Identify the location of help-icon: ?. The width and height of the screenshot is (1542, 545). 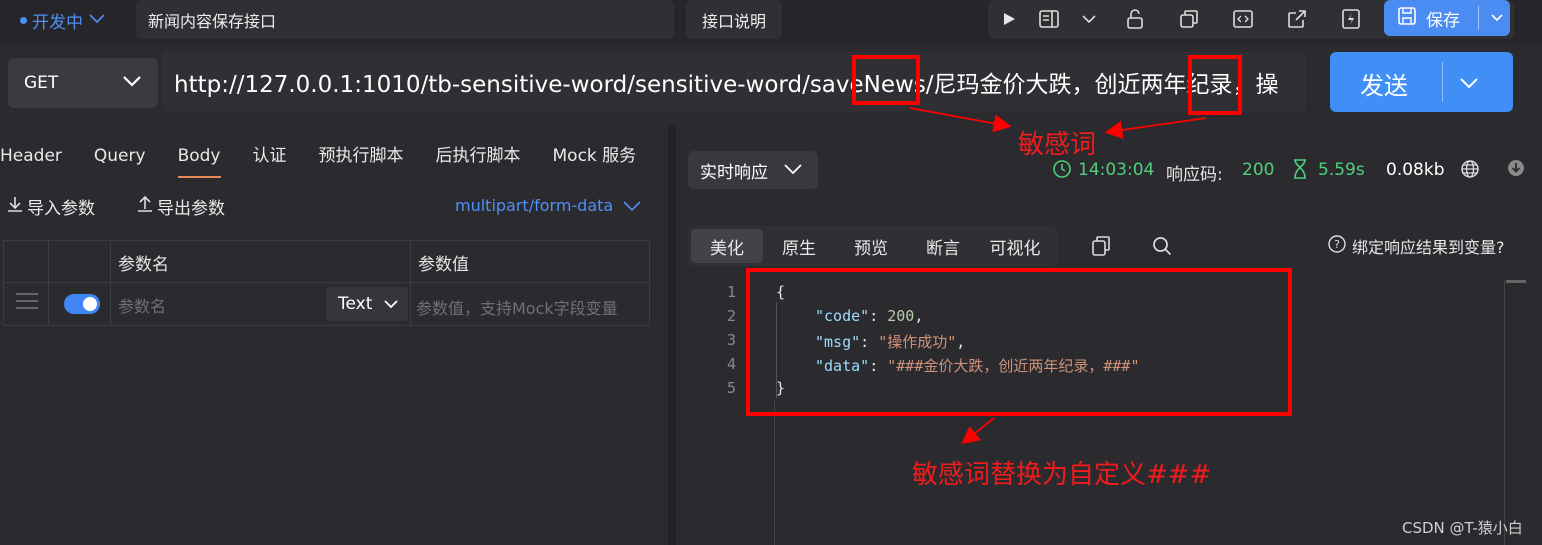
(1337, 246).